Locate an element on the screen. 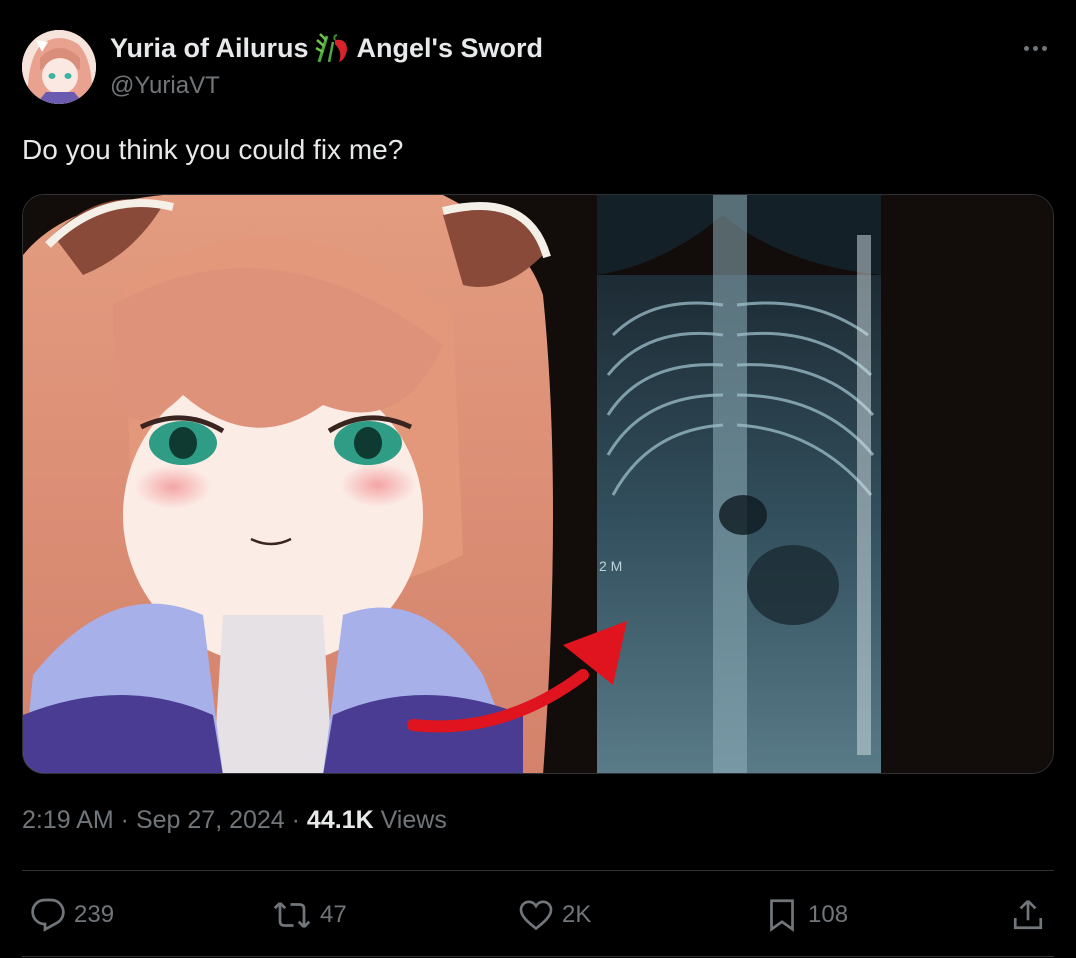 This screenshot has width=1076, height=958. reply-button: 239 is located at coordinates (72, 915).